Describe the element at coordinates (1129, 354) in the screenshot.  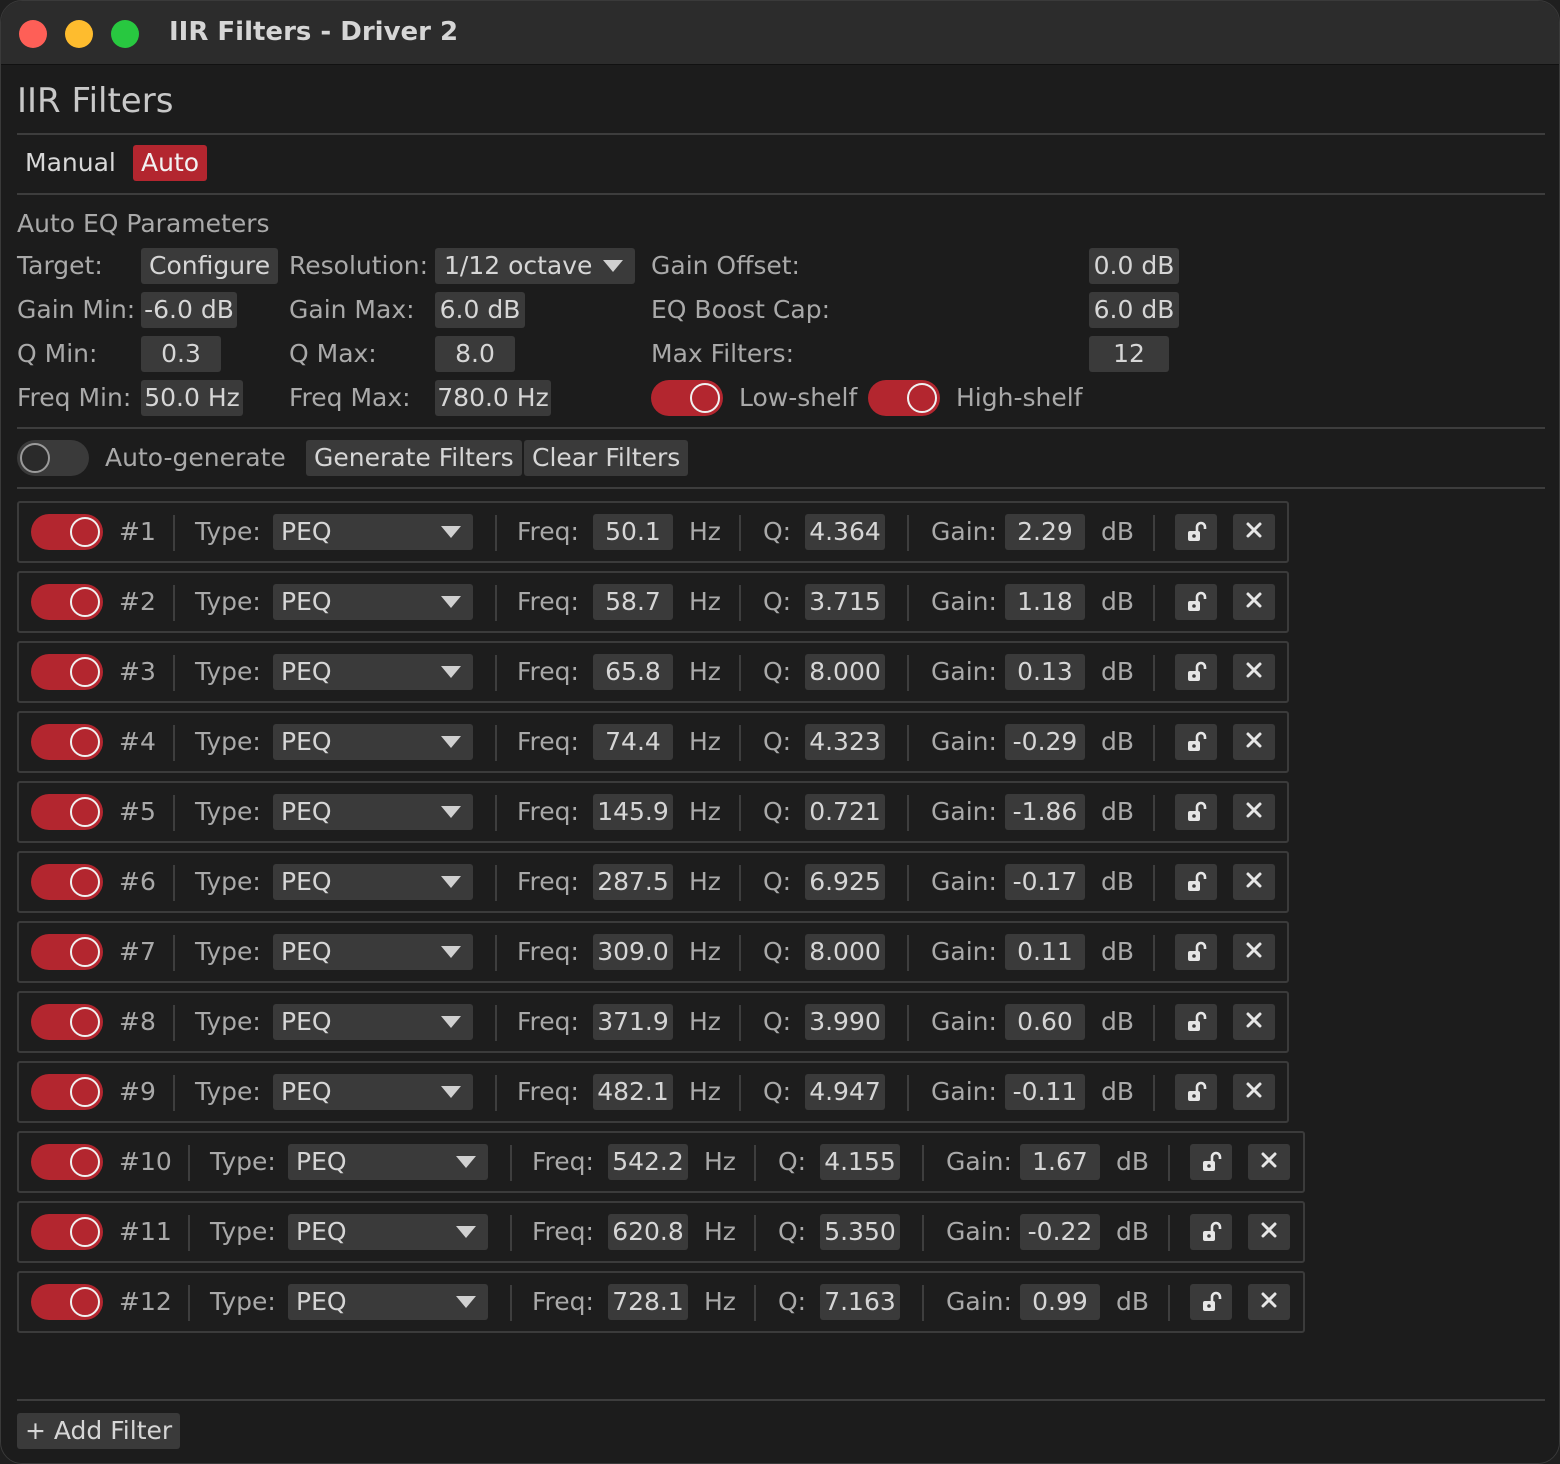
I see `max-filters-field: 12` at that location.